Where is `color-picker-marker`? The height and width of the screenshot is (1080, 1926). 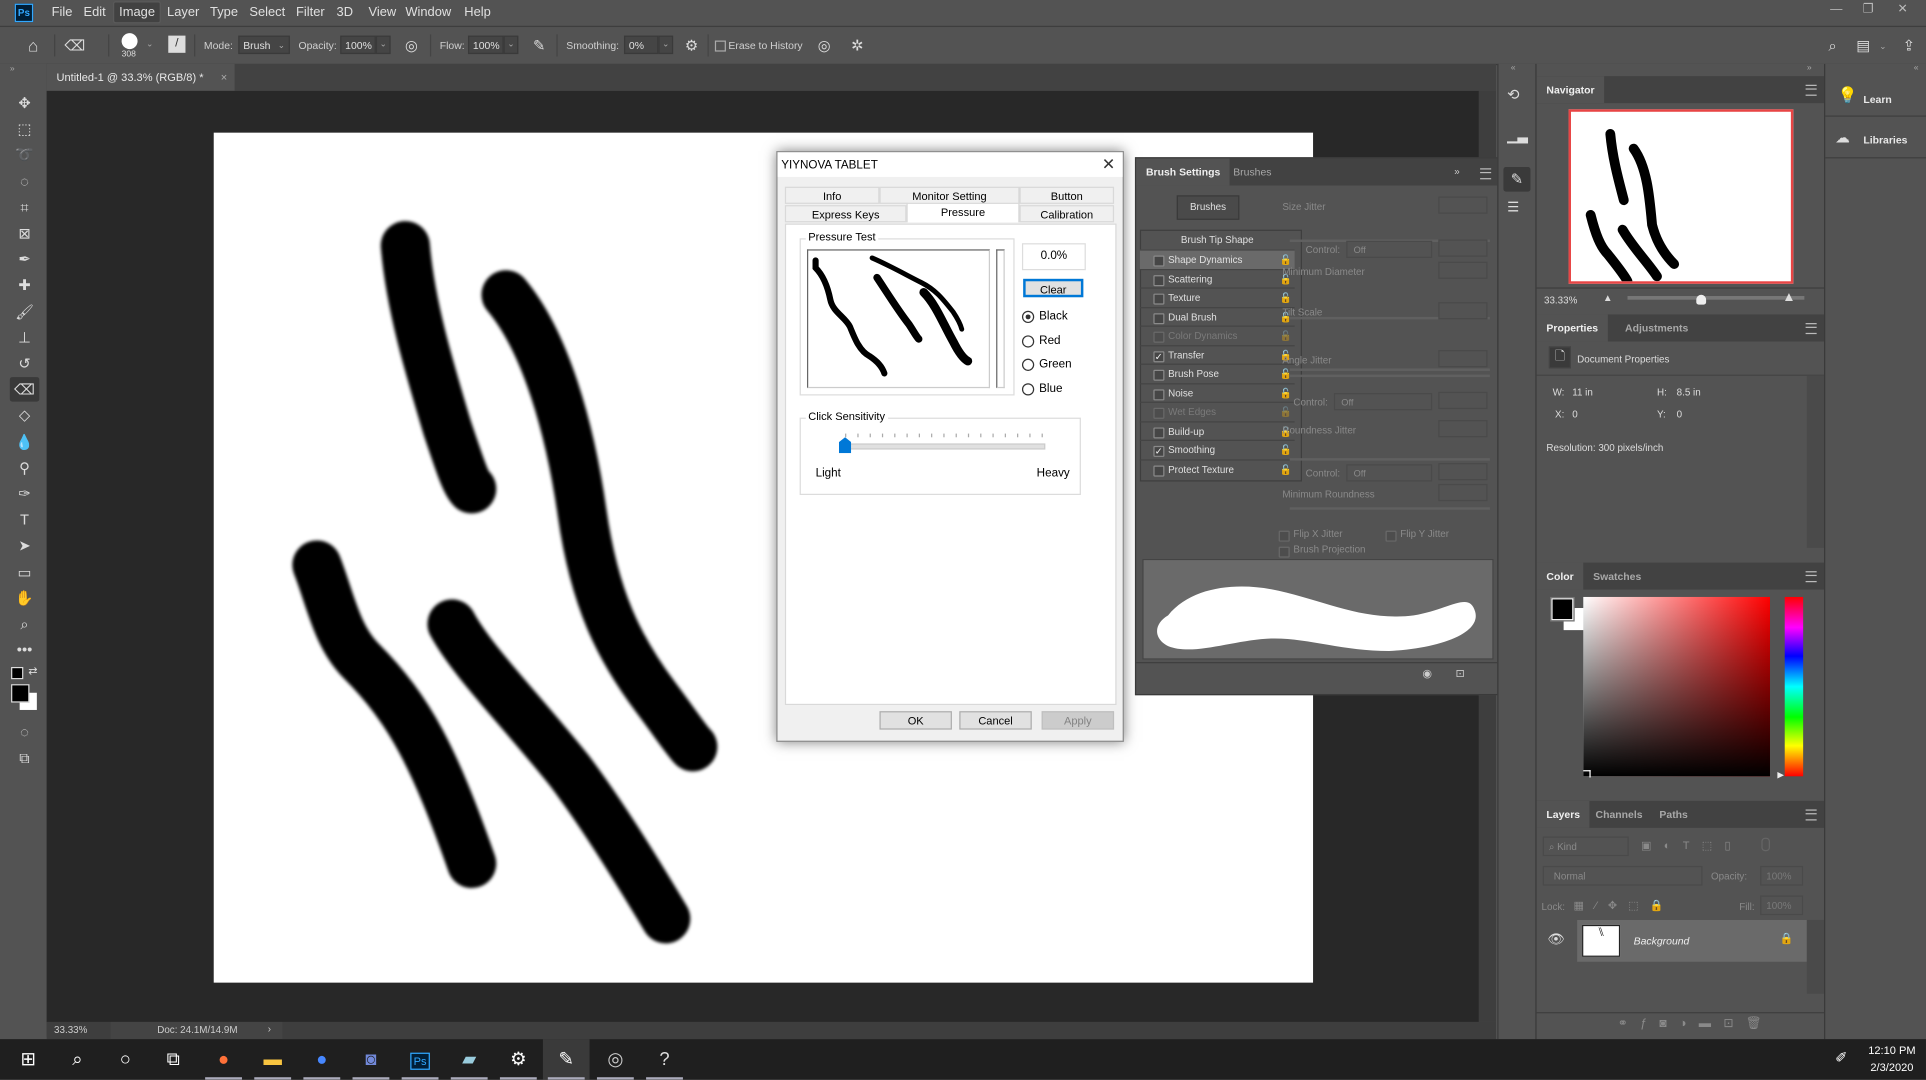
color-picker-marker is located at coordinates (1587, 774).